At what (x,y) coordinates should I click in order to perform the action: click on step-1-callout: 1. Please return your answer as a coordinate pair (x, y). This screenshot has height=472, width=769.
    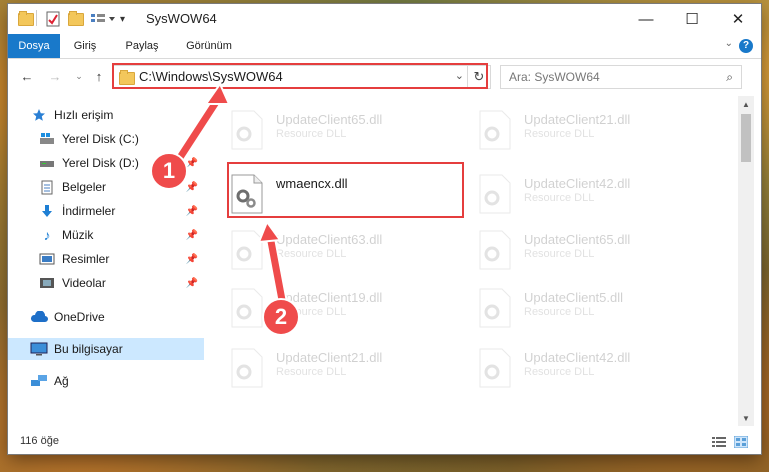
    Looking at the image, I should click on (169, 171).